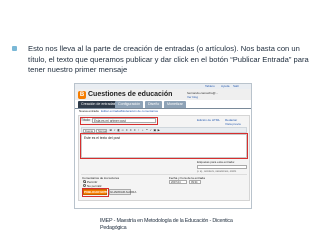  I want to click on spellcheck-icon: ✓, so click(151, 130).